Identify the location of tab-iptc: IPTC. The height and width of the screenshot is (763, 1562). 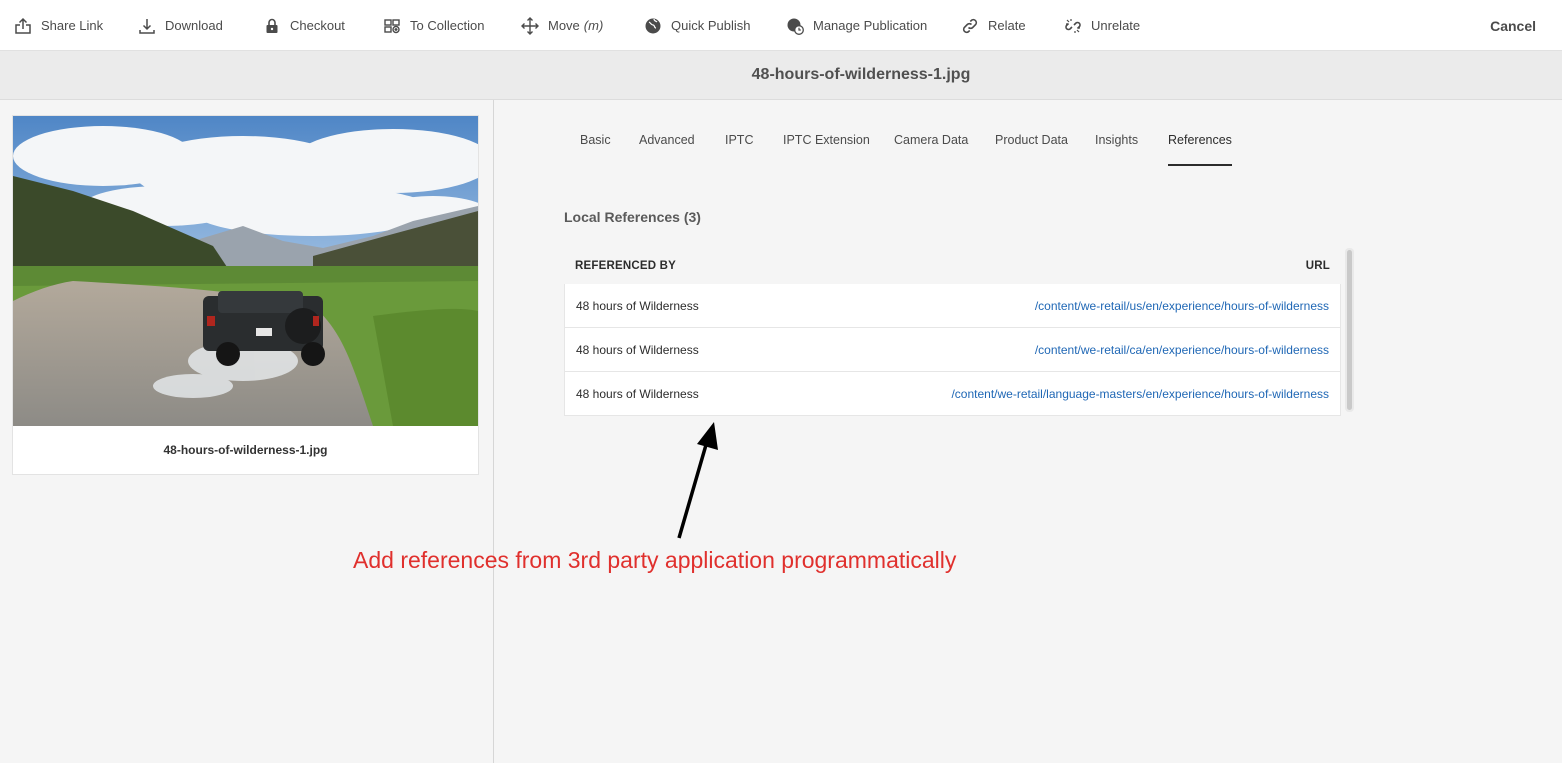
(739, 147).